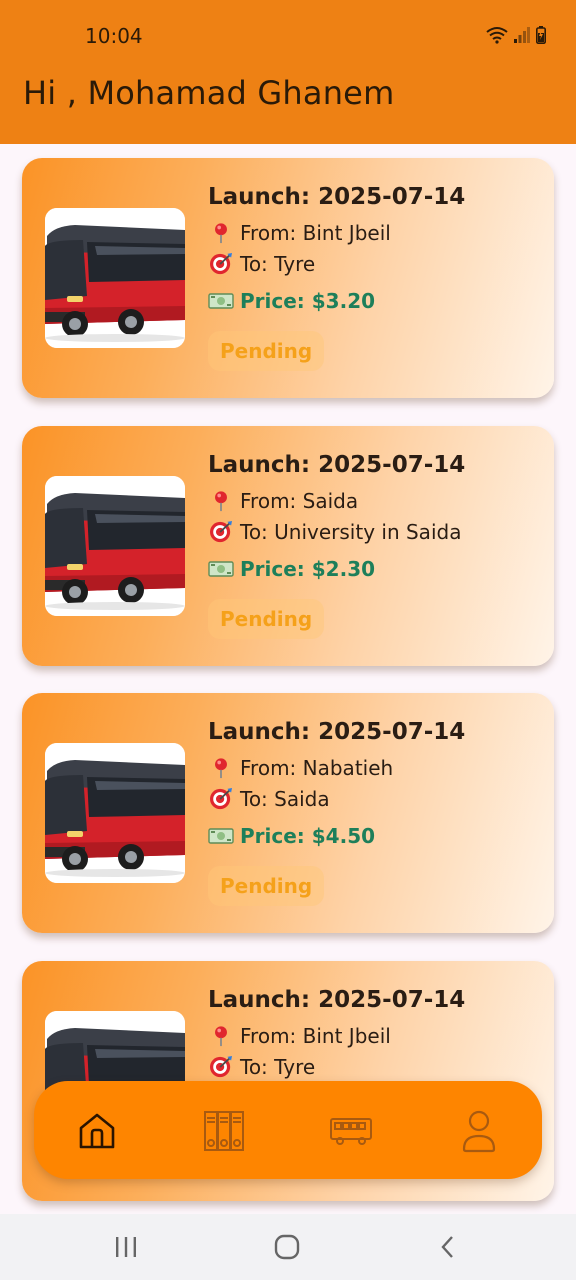 This screenshot has width=576, height=1280. I want to click on from-row: From: Nabatieh, so click(374, 768).